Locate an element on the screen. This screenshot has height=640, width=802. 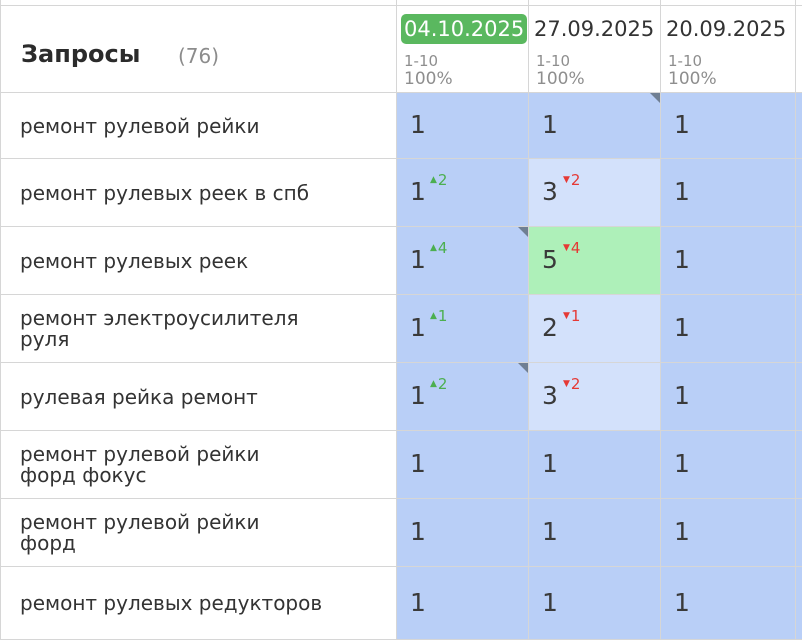
query-text: рулевая рейка ремонт is located at coordinates (139, 397).